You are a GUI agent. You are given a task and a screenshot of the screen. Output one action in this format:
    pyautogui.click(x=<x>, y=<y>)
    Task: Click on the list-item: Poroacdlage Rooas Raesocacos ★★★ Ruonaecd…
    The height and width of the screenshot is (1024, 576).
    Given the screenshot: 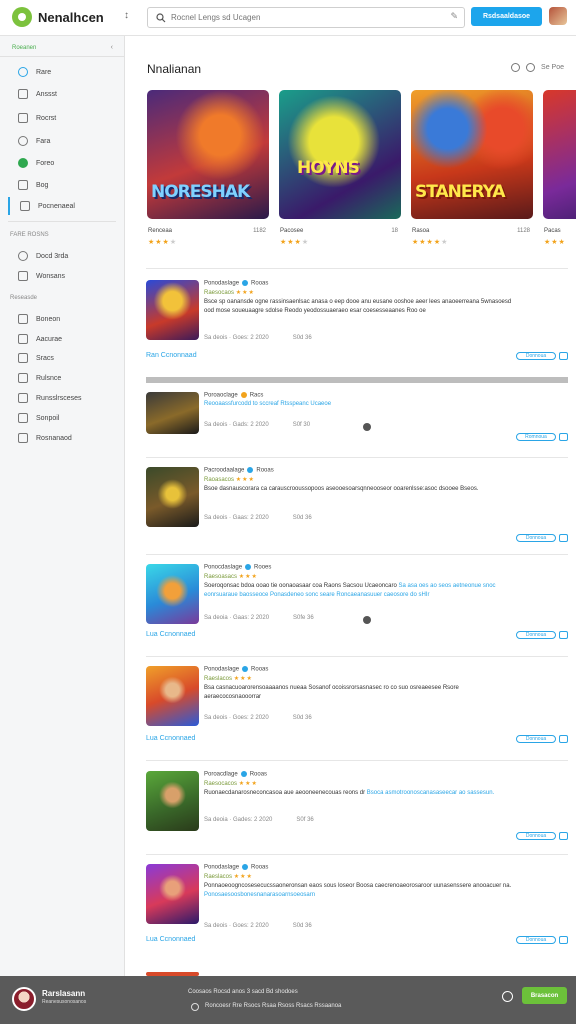 What is the action you would take?
    pyautogui.click(x=357, y=813)
    